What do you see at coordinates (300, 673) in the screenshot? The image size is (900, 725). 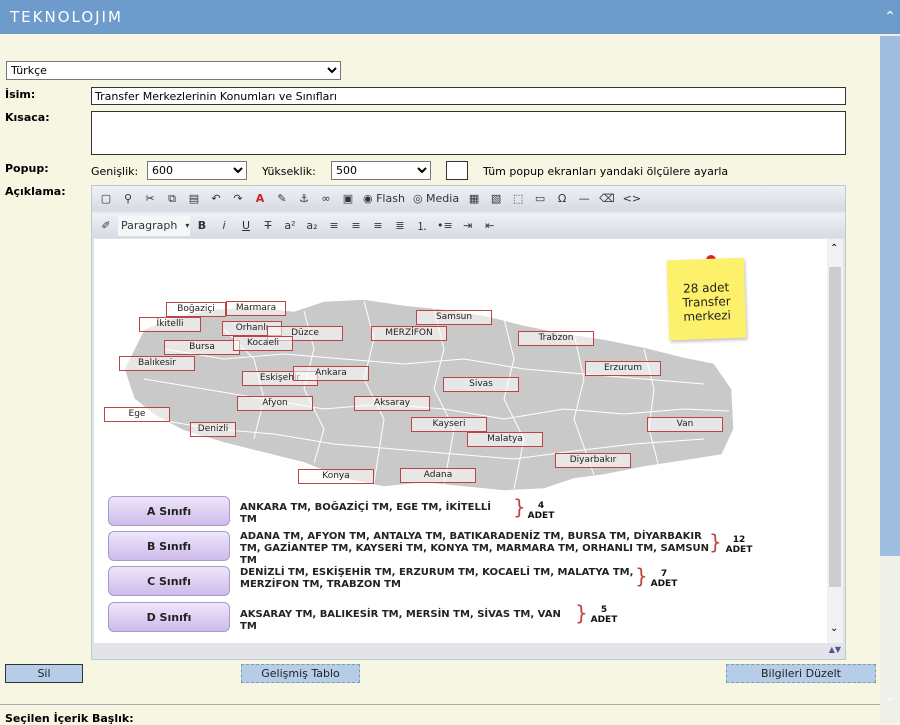 I see `advanced-table-button: Gelişmiş Tablo` at bounding box center [300, 673].